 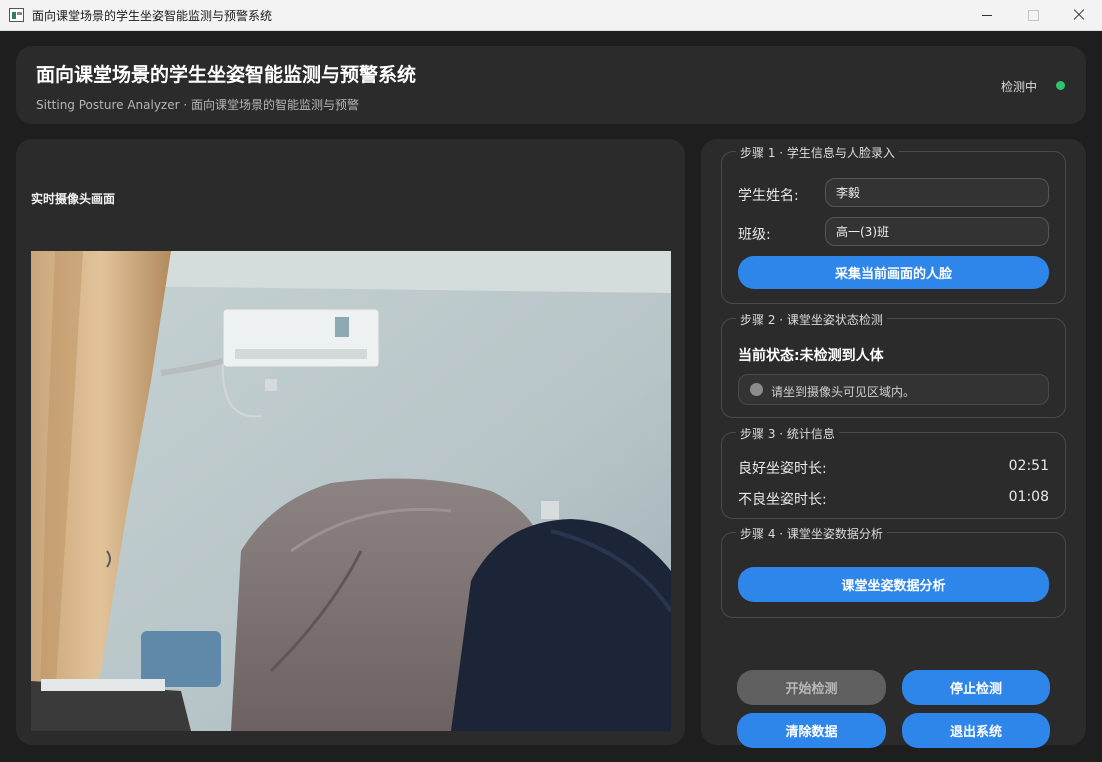 What do you see at coordinates (73, 199) in the screenshot?
I see `camera-label: 实时摄像头画面` at bounding box center [73, 199].